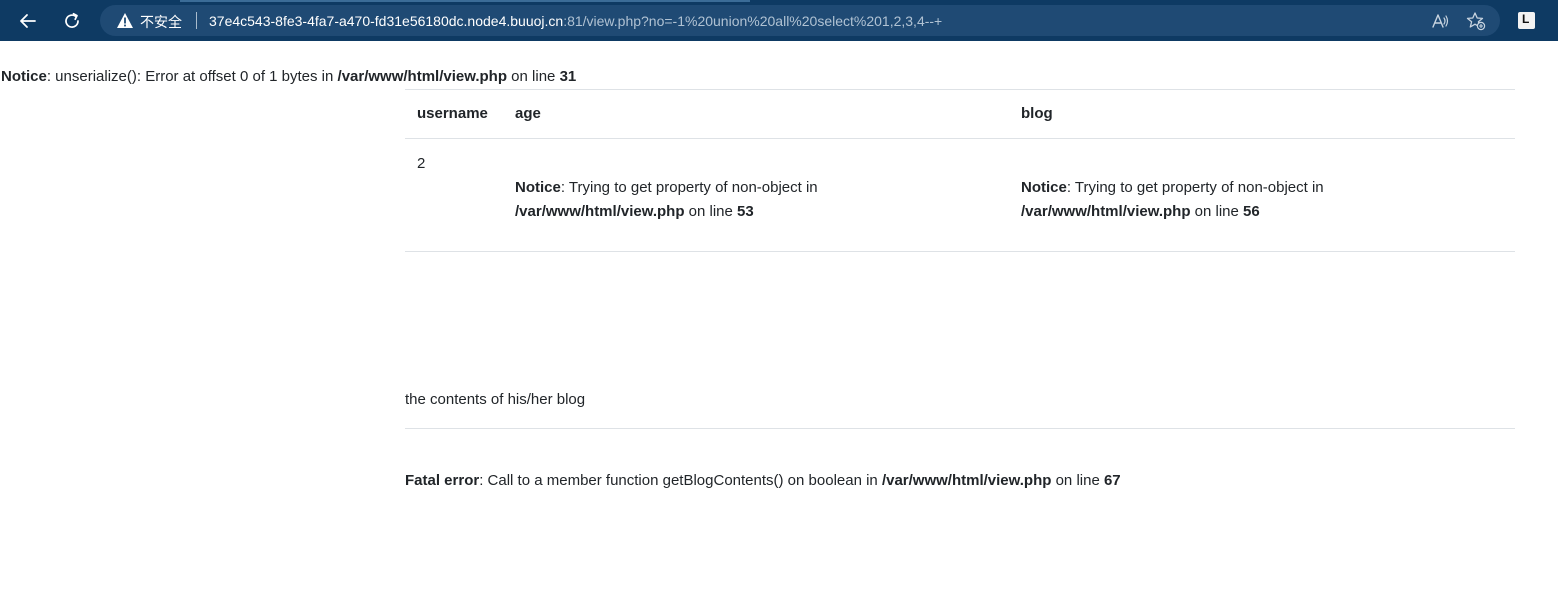 The height and width of the screenshot is (599, 1558). What do you see at coordinates (421, 163) in the screenshot?
I see `username-cell: 2` at bounding box center [421, 163].